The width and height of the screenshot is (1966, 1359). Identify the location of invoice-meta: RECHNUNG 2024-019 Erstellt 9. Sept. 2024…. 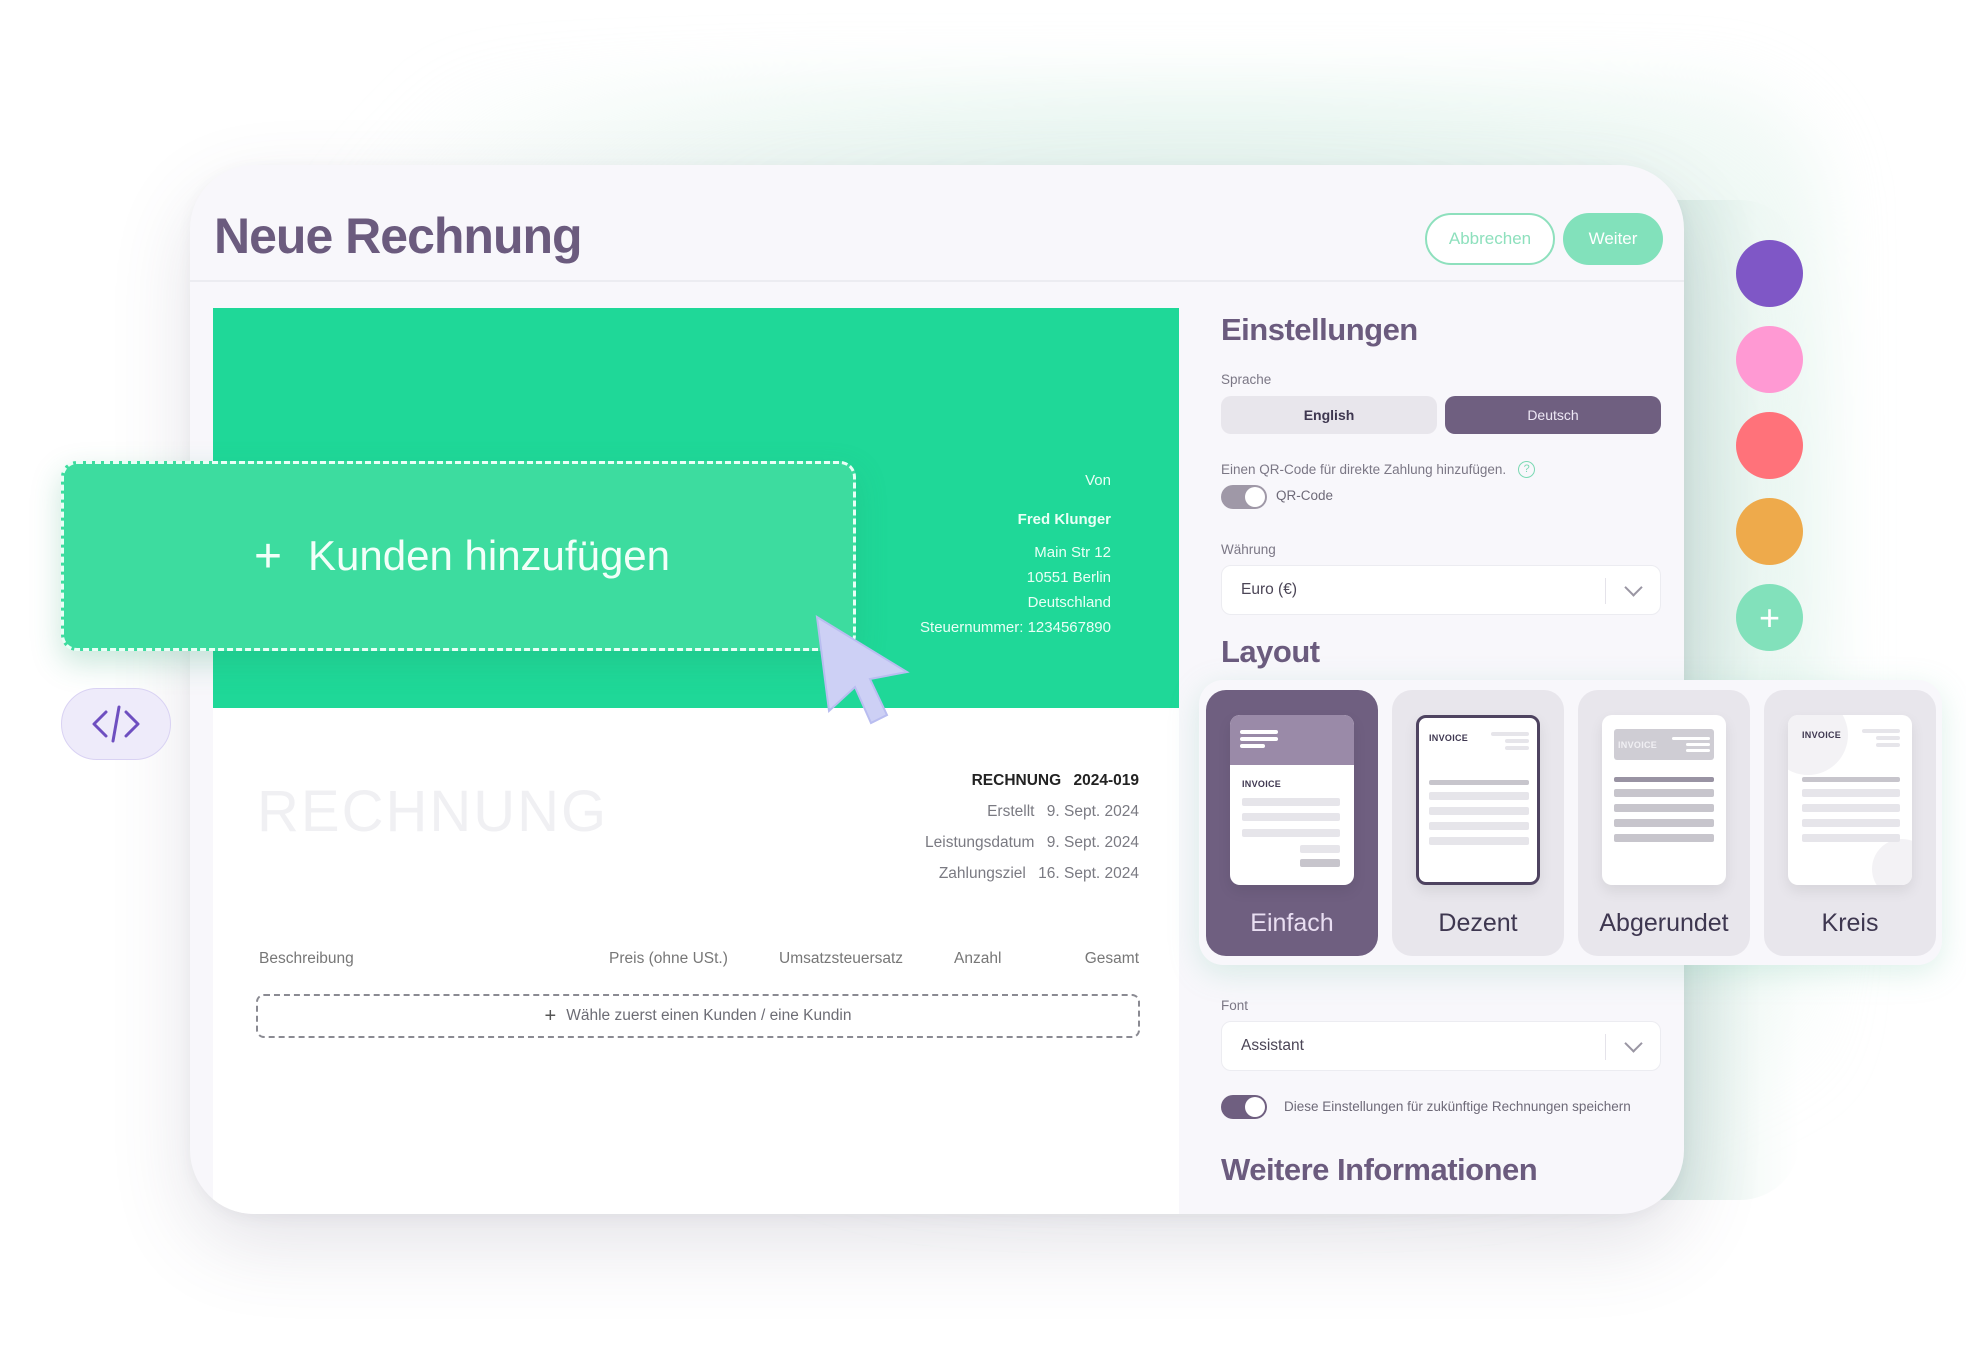
(1032, 827).